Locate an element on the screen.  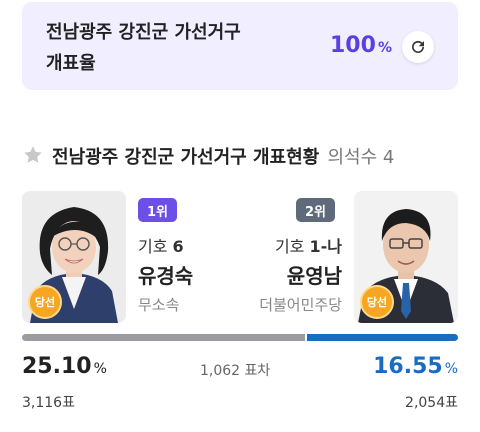
refresh-button is located at coordinates (418, 47).